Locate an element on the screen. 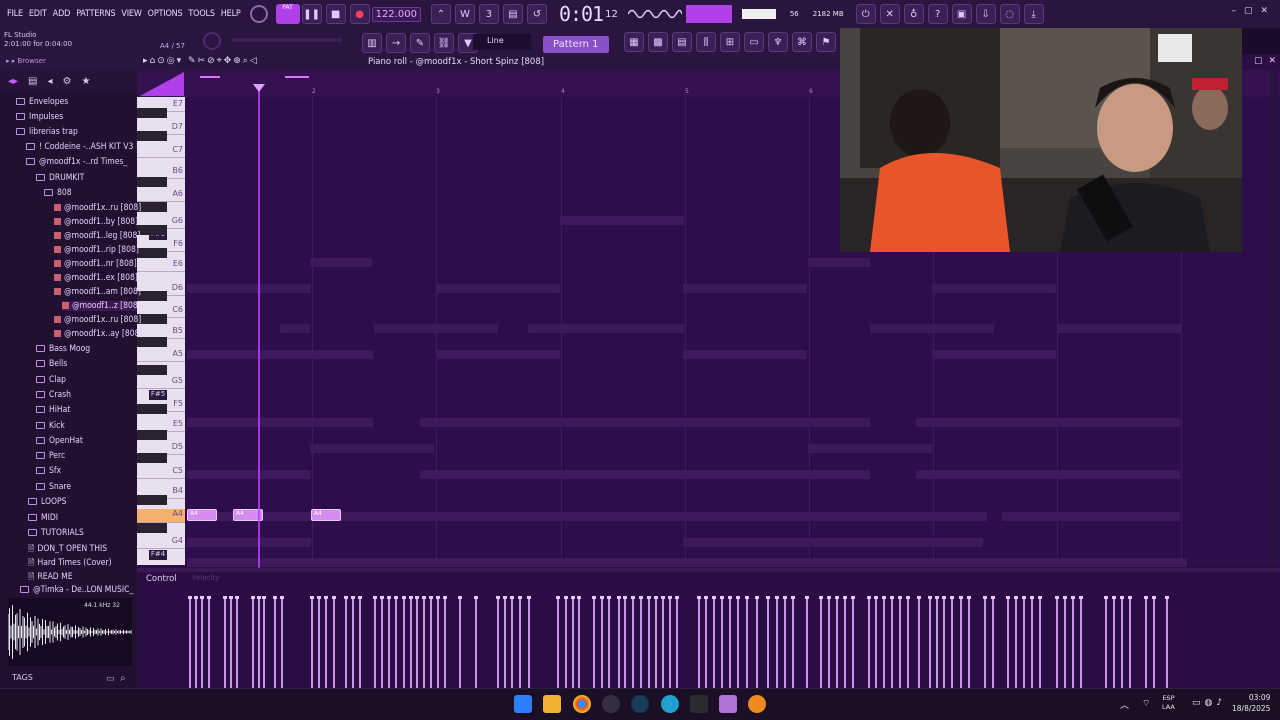  channel-rack-icon: ▩ is located at coordinates (658, 42).